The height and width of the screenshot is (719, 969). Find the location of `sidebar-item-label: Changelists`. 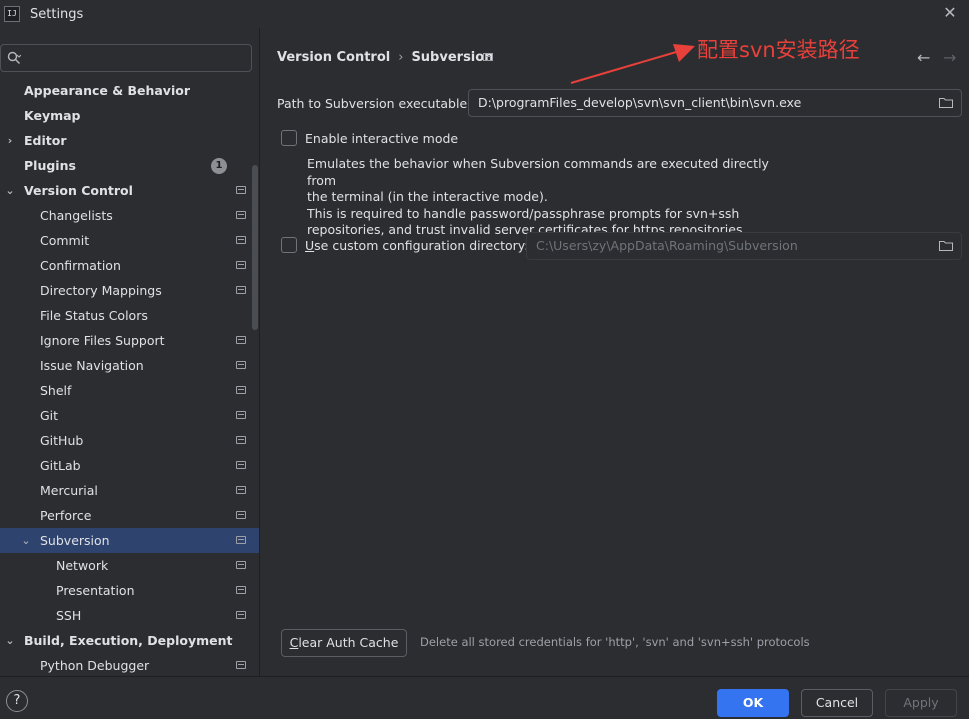

sidebar-item-label: Changelists is located at coordinates (76, 215).